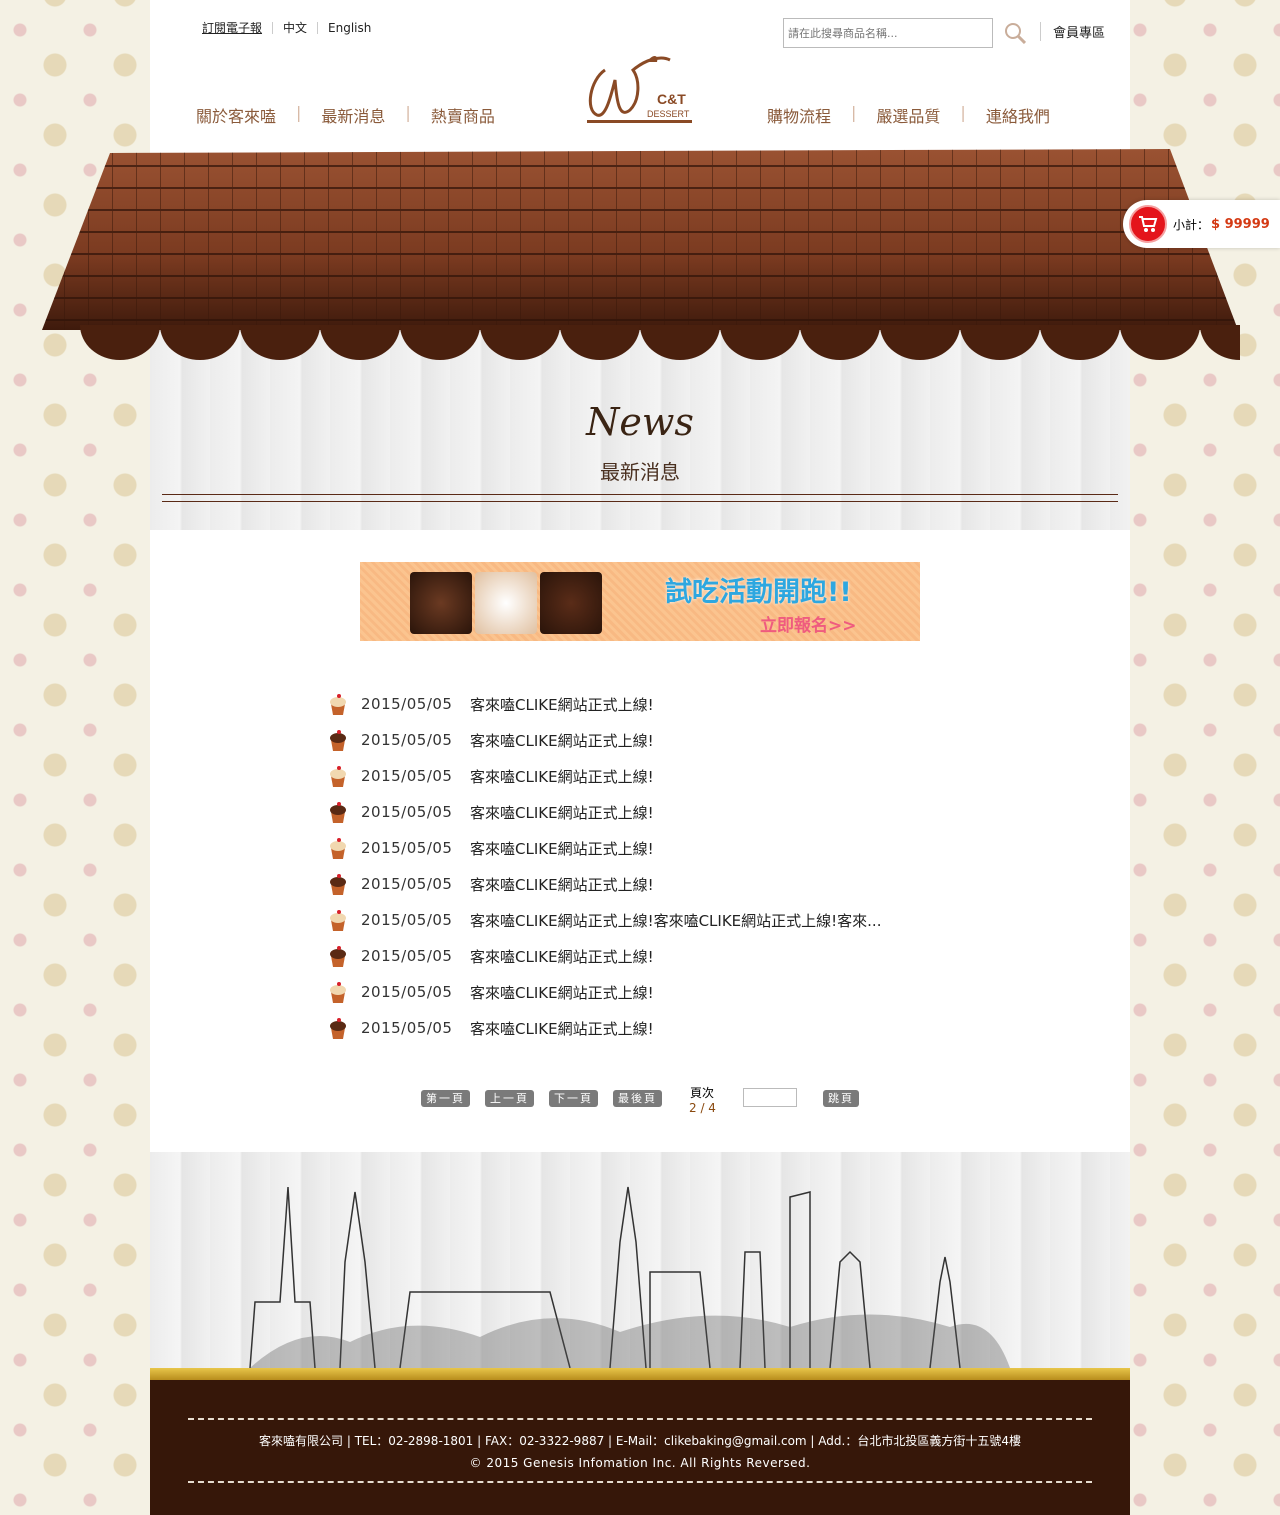 The width and height of the screenshot is (1280, 1515). Describe the element at coordinates (353, 115) in the screenshot. I see `nav-news: 最新消息` at that location.